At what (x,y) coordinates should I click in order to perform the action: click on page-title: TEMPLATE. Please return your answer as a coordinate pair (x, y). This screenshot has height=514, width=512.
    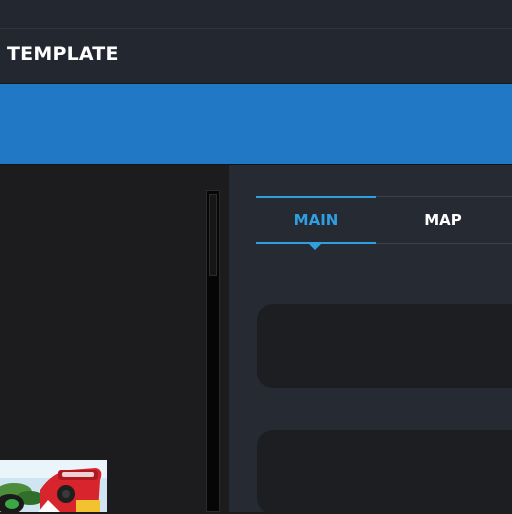
    Looking at the image, I should click on (63, 54).